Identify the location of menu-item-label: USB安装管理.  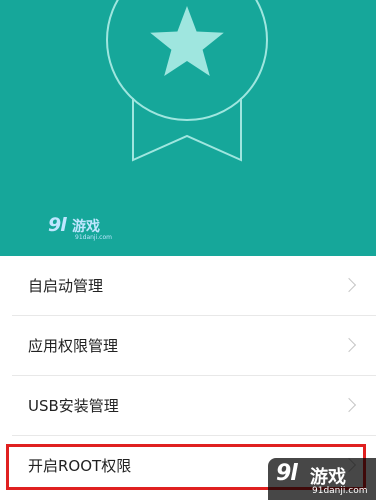
(73, 406).